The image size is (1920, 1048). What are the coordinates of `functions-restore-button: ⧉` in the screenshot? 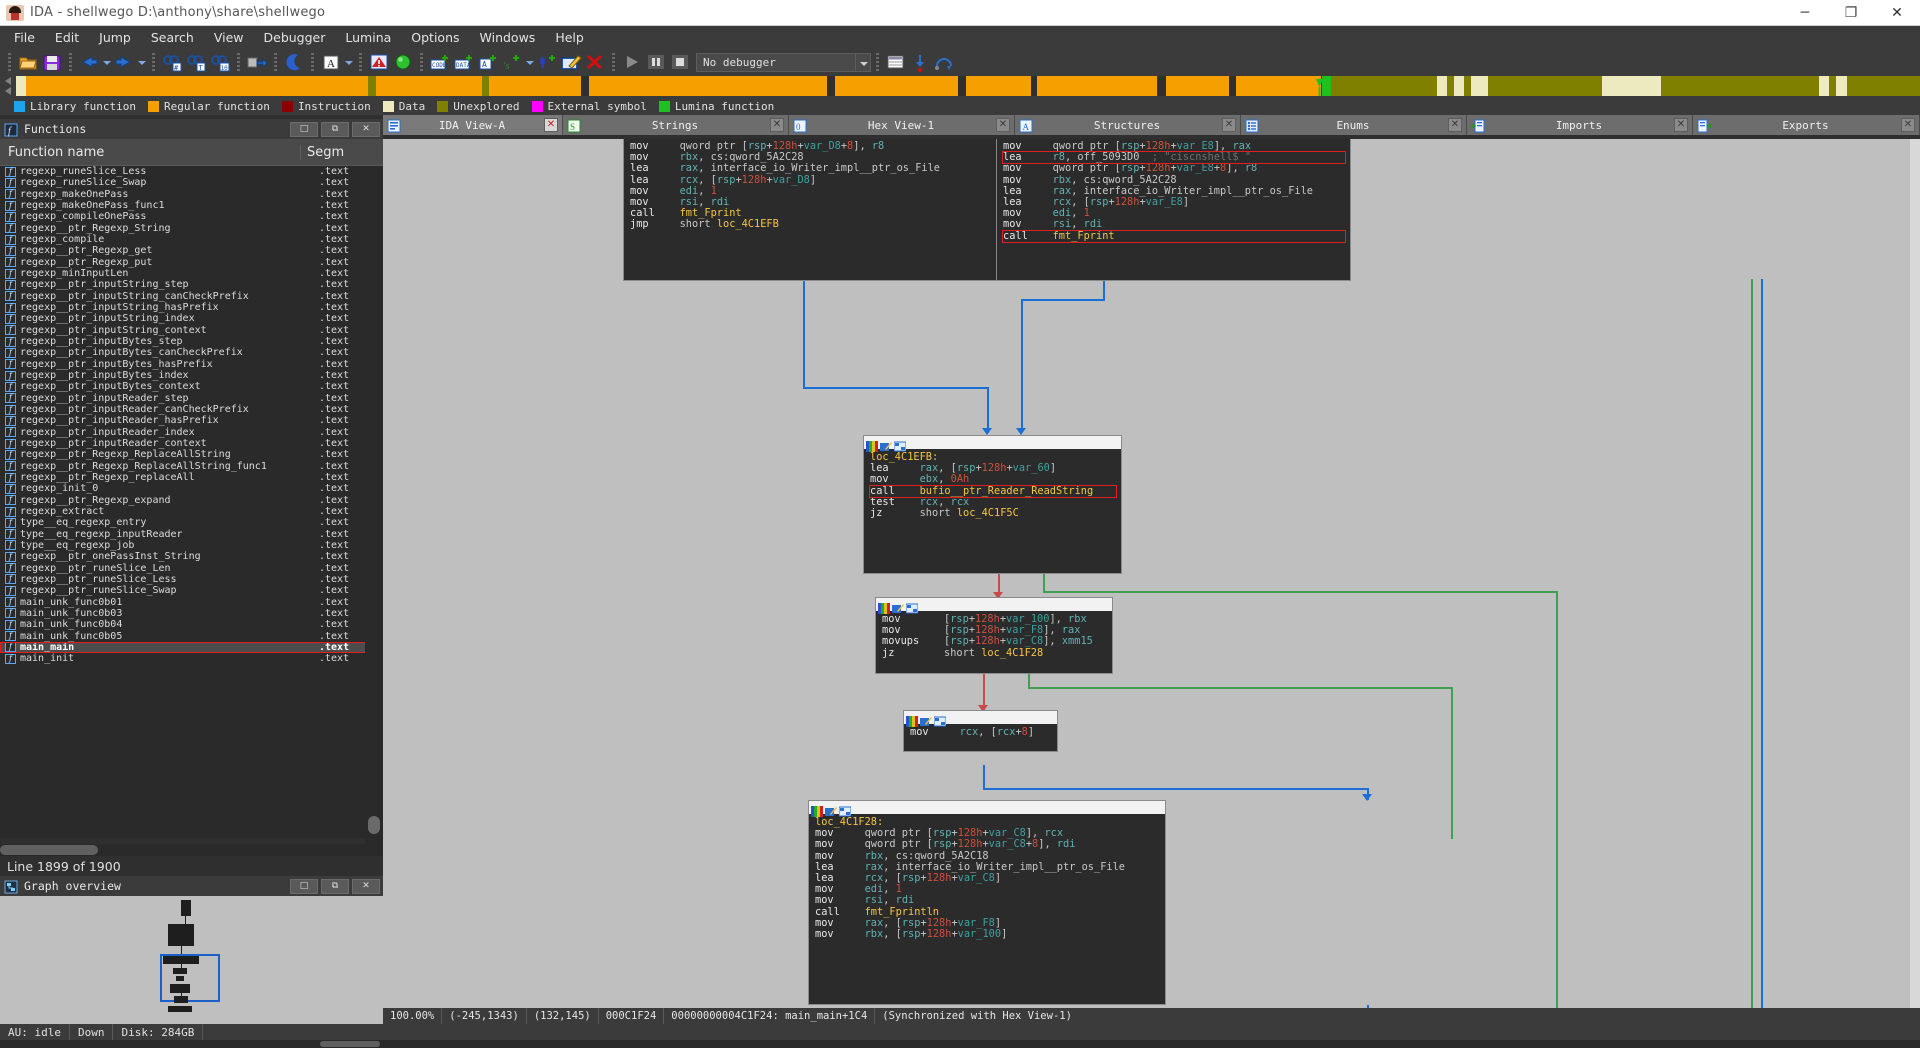 It's located at (335, 129).